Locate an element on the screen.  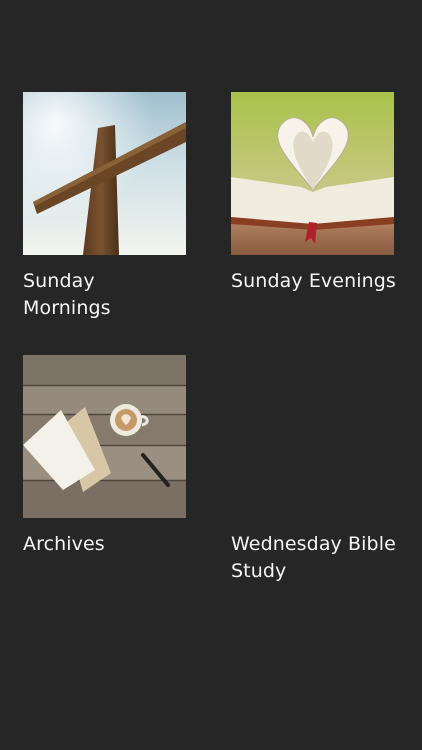
cross-image is located at coordinates (104, 173).